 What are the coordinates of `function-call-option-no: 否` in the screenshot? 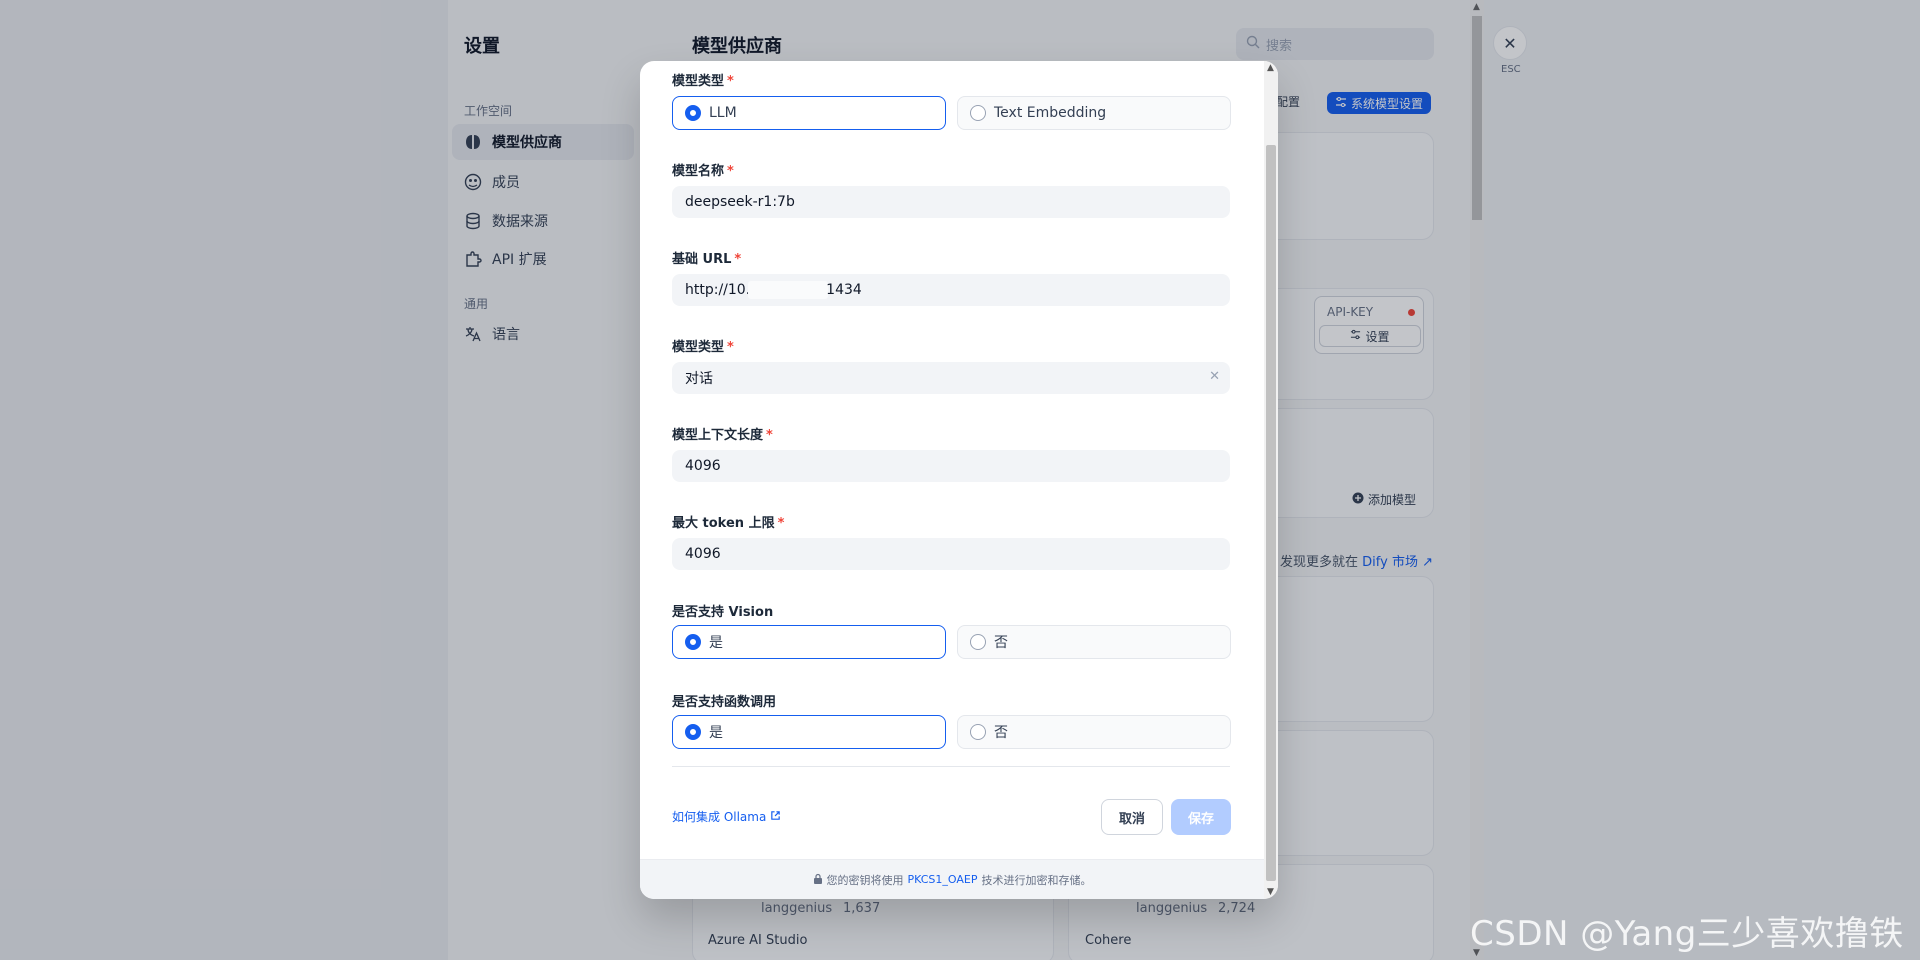 It's located at (1094, 732).